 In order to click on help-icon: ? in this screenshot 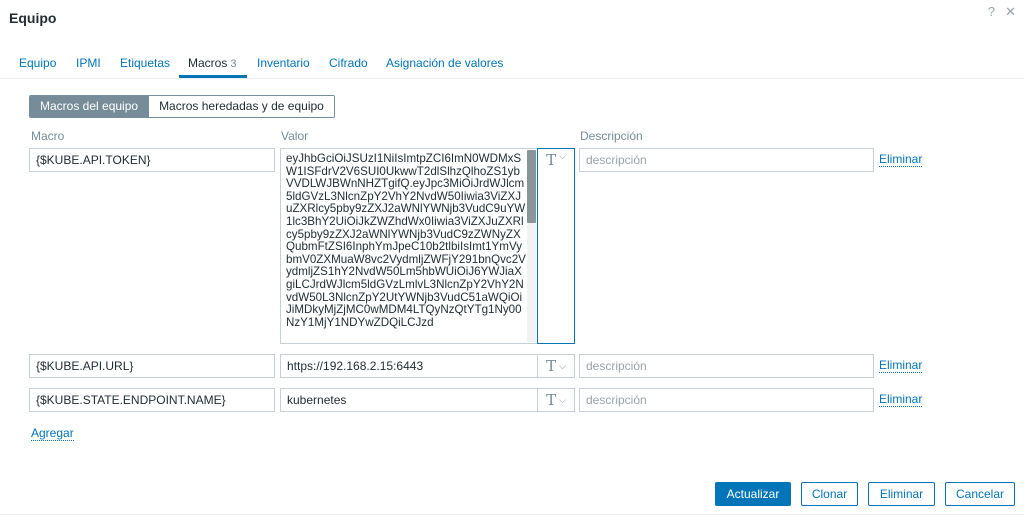, I will do `click(991, 12)`.